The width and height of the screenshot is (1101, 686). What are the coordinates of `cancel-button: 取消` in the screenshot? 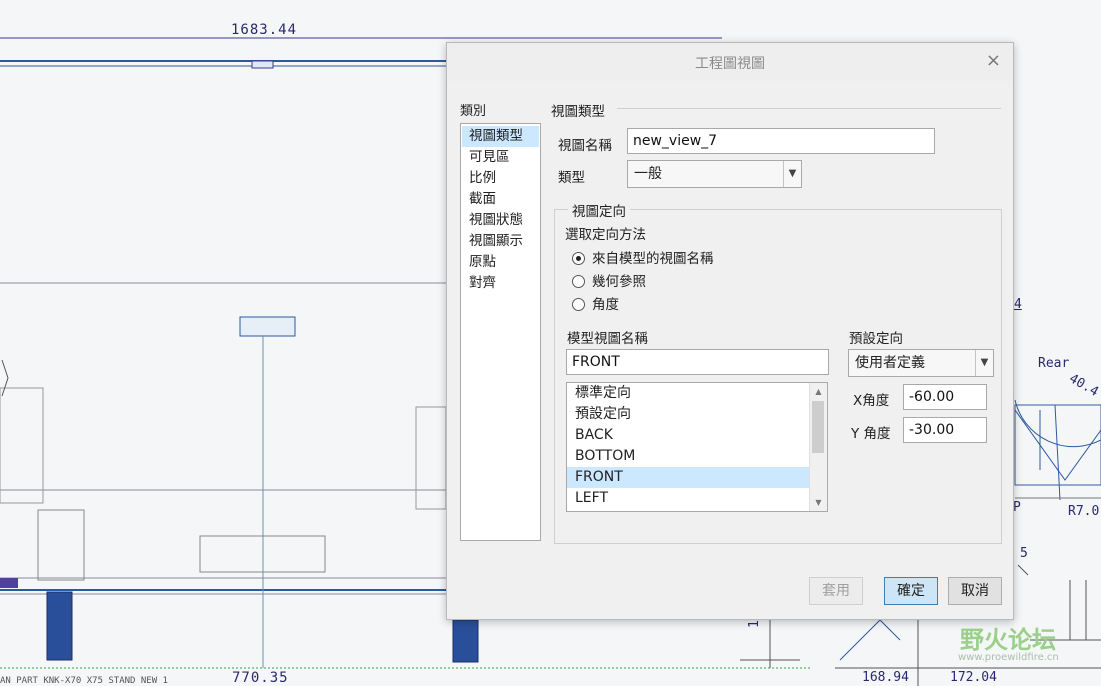 It's located at (975, 591).